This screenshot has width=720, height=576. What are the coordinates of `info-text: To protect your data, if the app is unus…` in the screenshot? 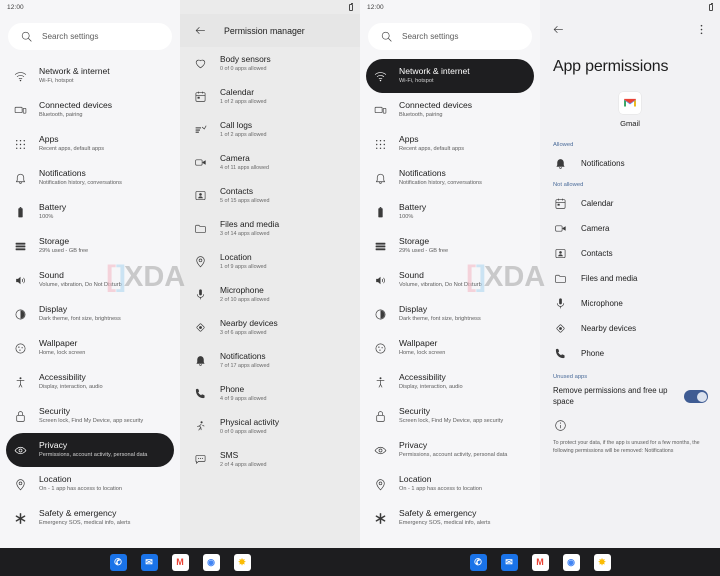 It's located at (626, 447).